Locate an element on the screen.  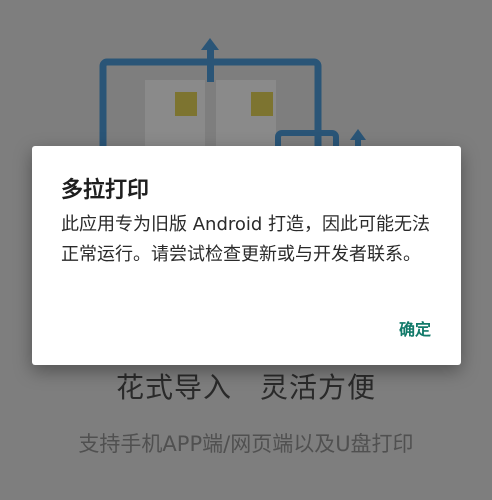
feature-title: 花式导入 灵活方便 is located at coordinates (246, 386).